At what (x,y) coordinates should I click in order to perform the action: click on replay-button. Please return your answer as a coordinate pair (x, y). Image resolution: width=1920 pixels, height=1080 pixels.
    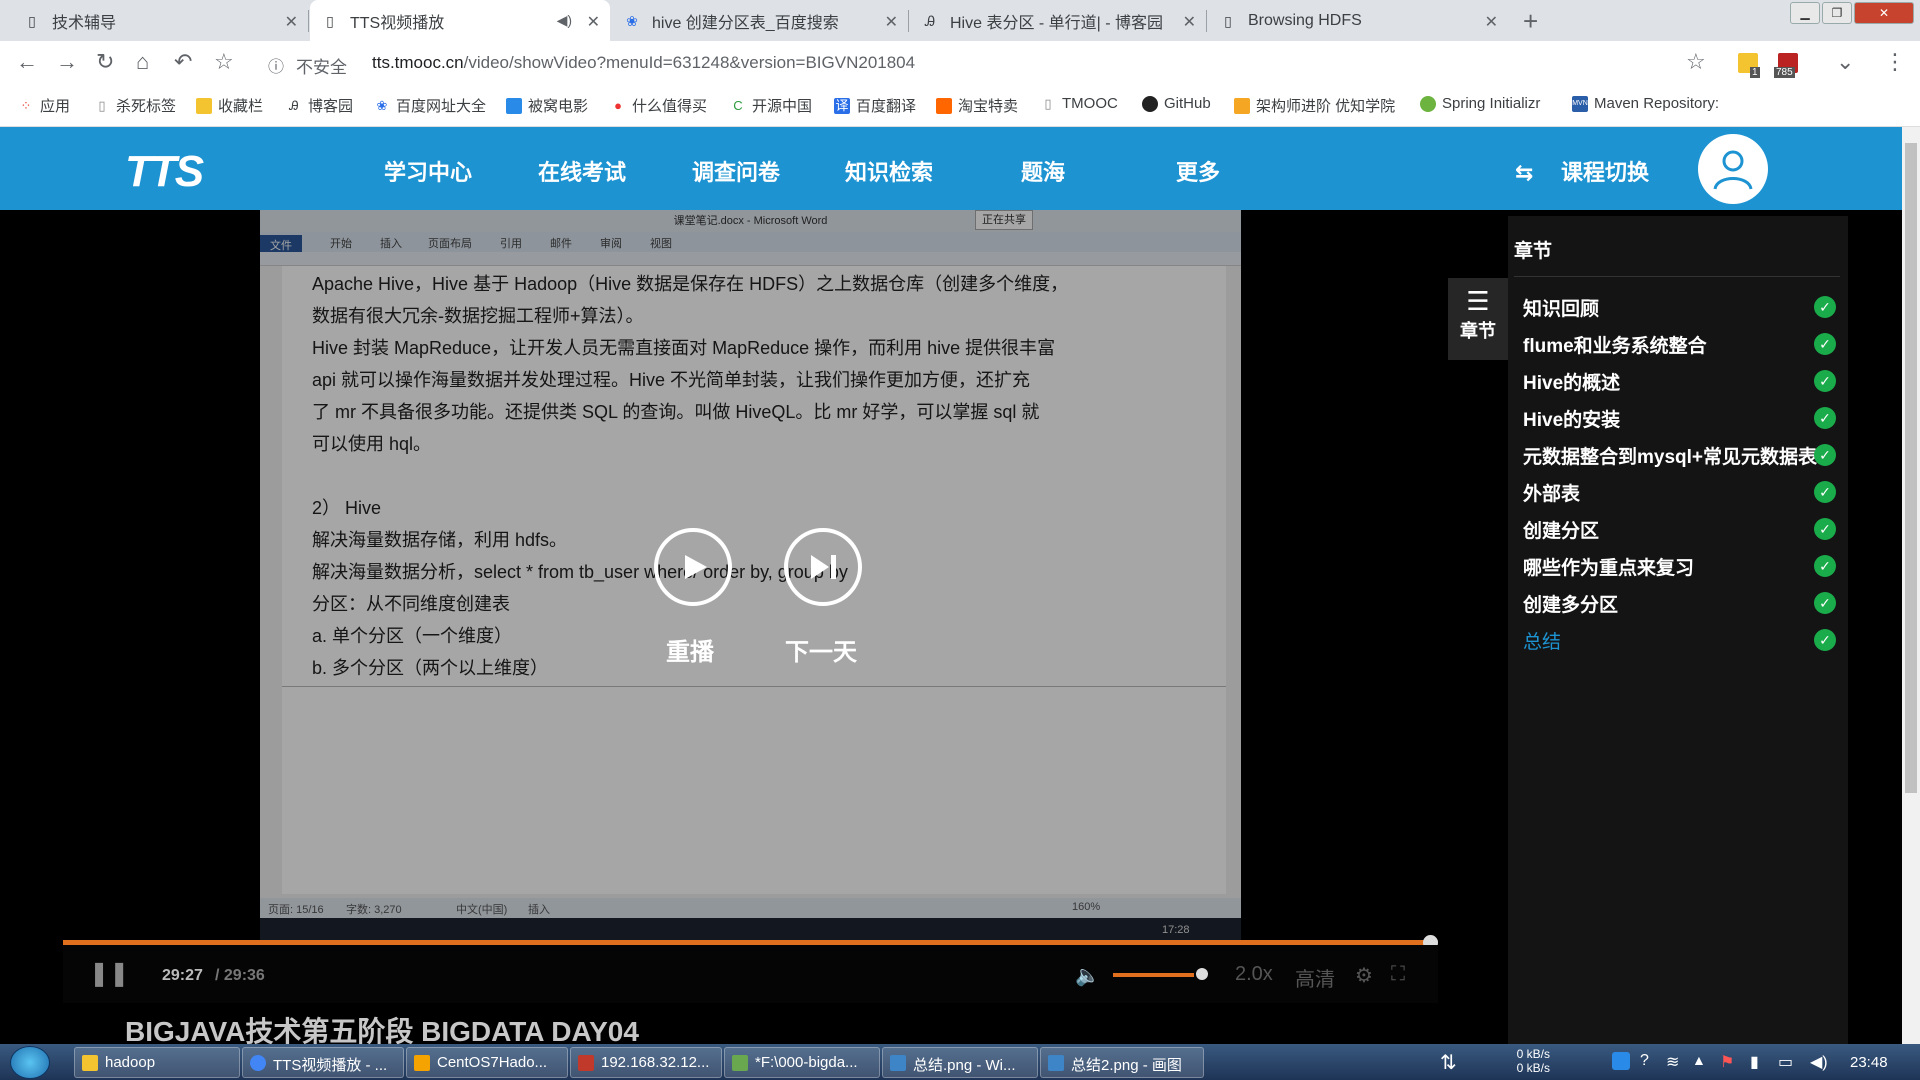
    Looking at the image, I should click on (693, 567).